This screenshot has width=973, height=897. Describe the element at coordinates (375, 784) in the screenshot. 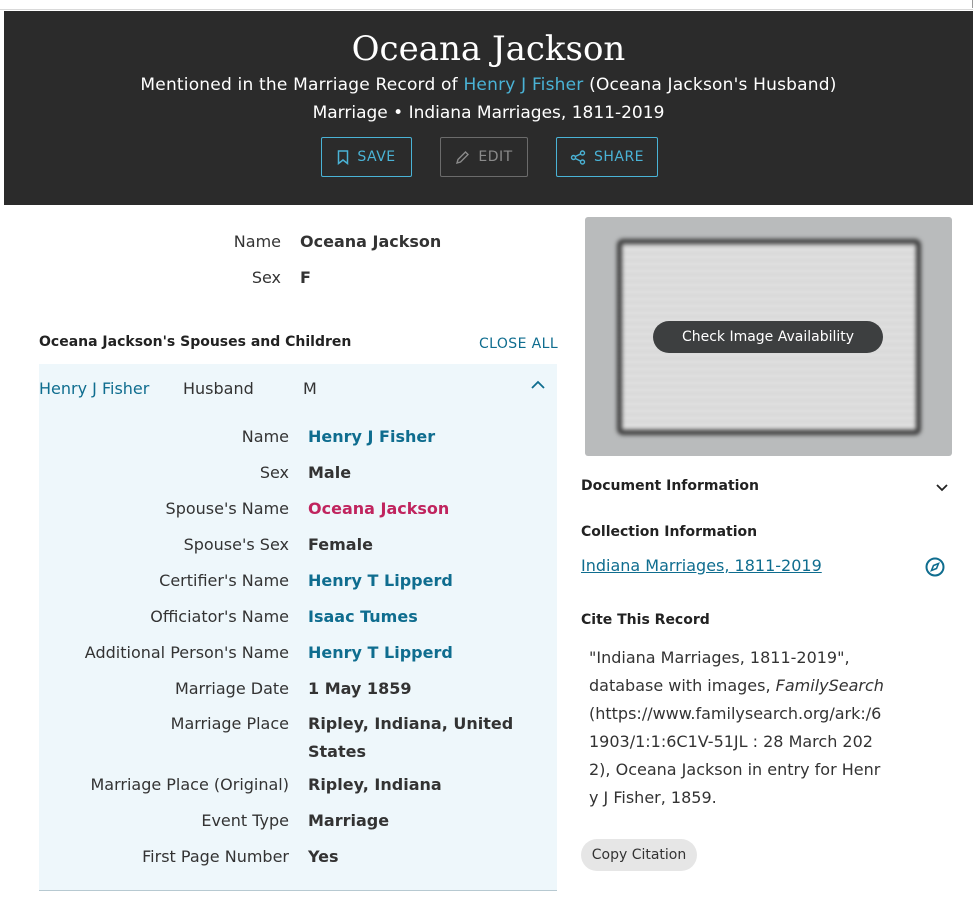

I see `detail-value: Ripley, Indiana` at that location.